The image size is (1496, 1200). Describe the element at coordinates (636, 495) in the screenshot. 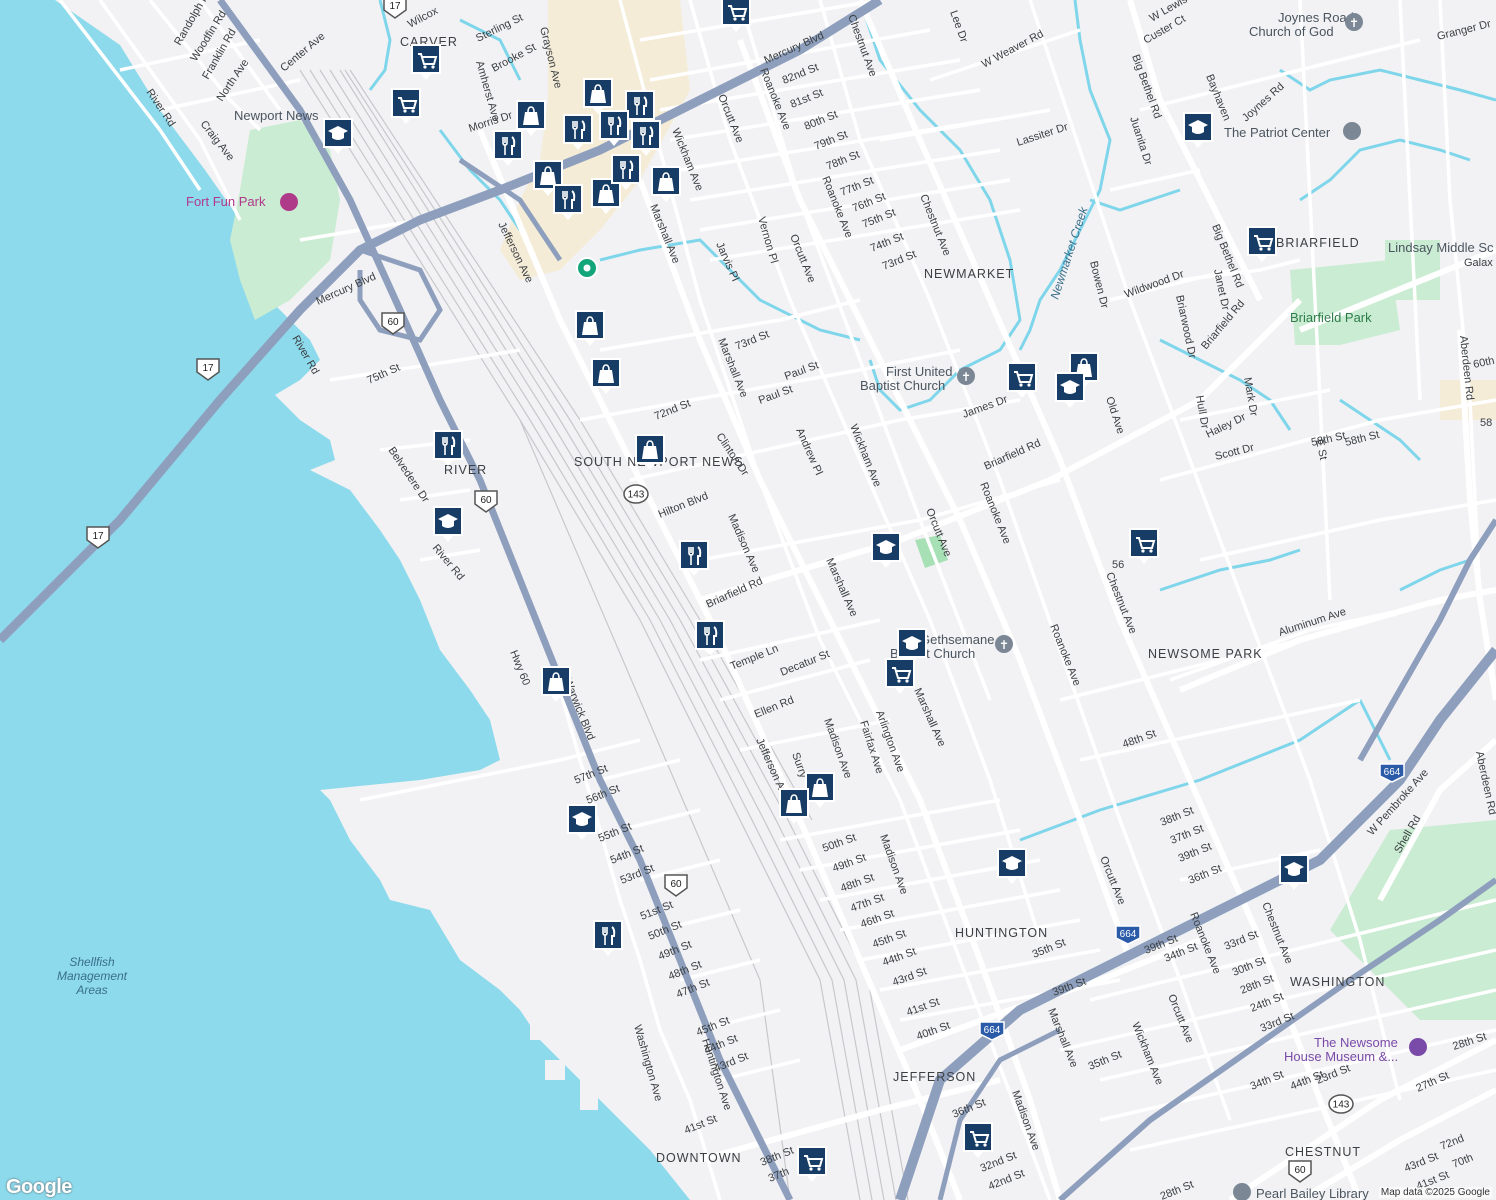

I see `route-shield-143-a: 143` at that location.